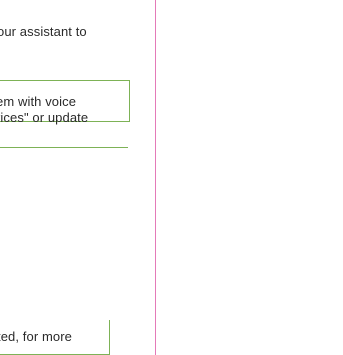 The height and width of the screenshot is (355, 343). What do you see at coordinates (36, 336) in the screenshot?
I see `footer-text-fragment: ted, for more` at bounding box center [36, 336].